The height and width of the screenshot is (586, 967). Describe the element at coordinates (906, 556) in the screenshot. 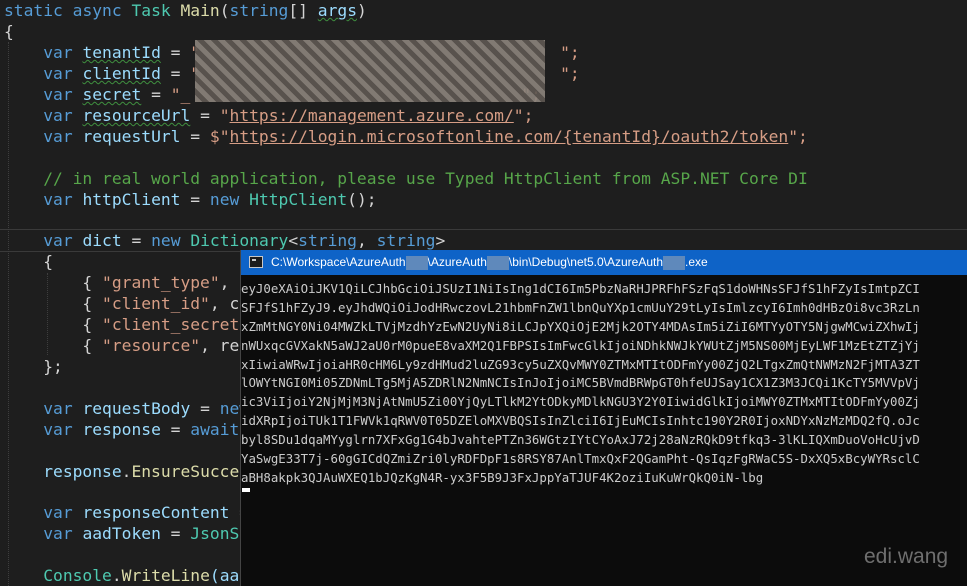

I see `watermark: edi.wang` at that location.